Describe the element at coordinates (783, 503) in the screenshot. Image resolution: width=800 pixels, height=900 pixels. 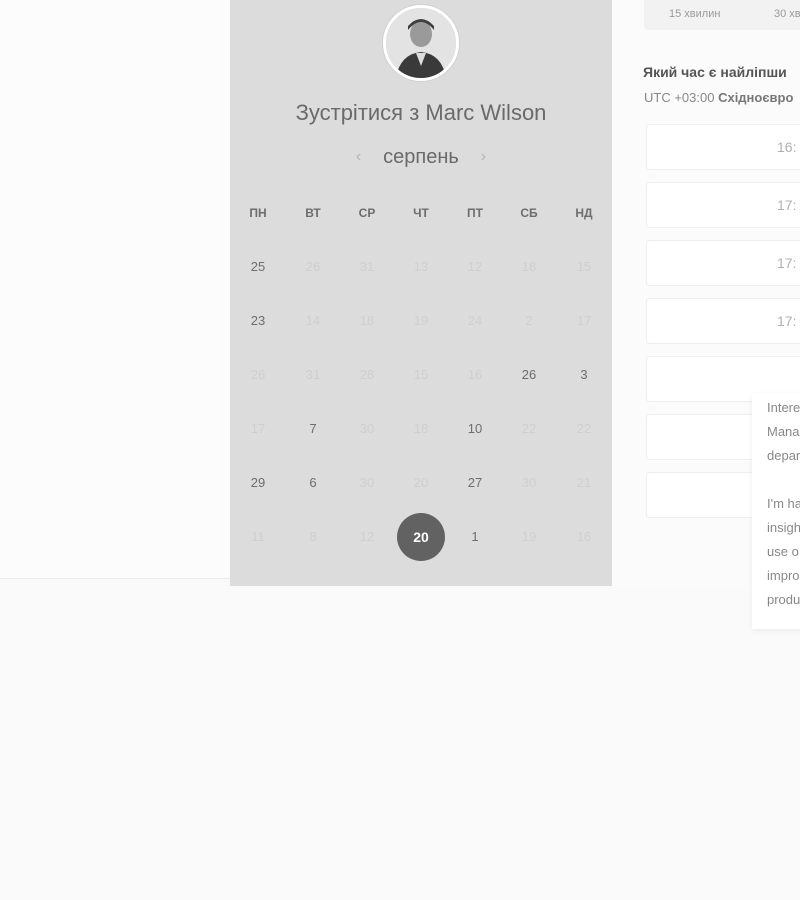
I see `description-line: I'm ha` at that location.